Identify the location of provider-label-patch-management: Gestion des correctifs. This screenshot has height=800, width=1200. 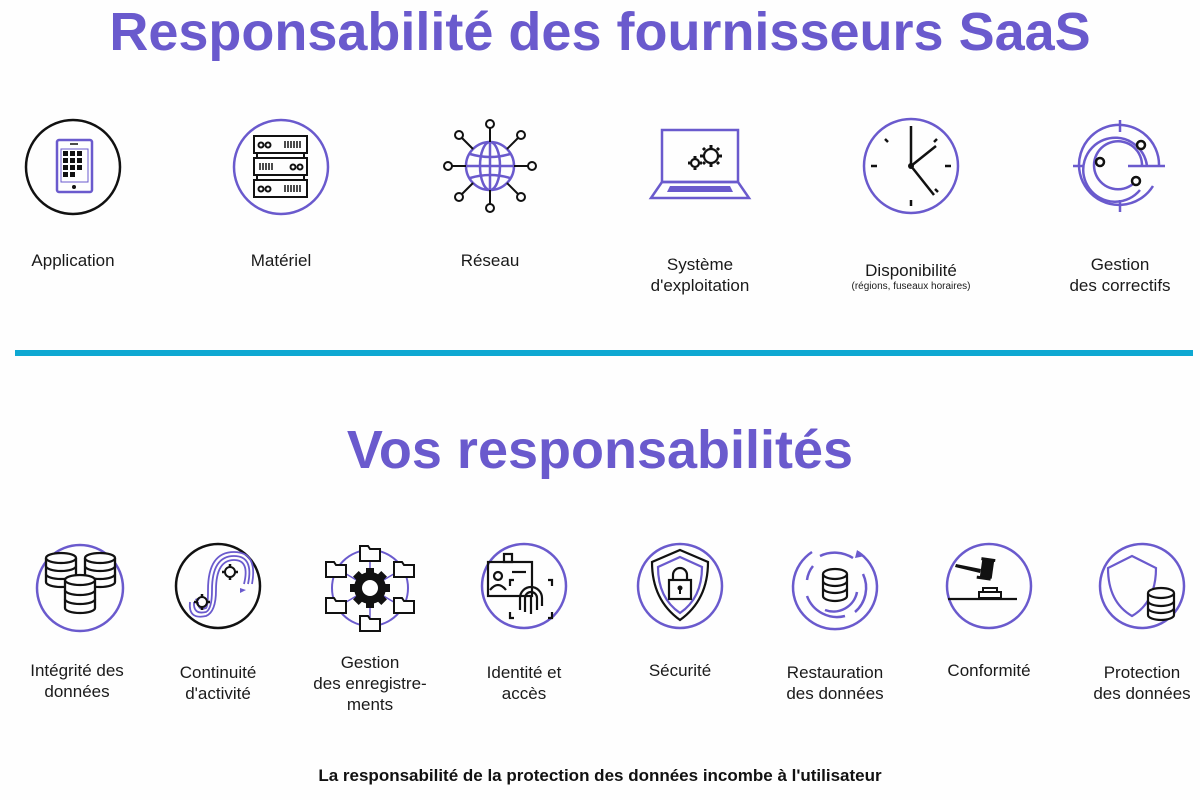
(1120, 275).